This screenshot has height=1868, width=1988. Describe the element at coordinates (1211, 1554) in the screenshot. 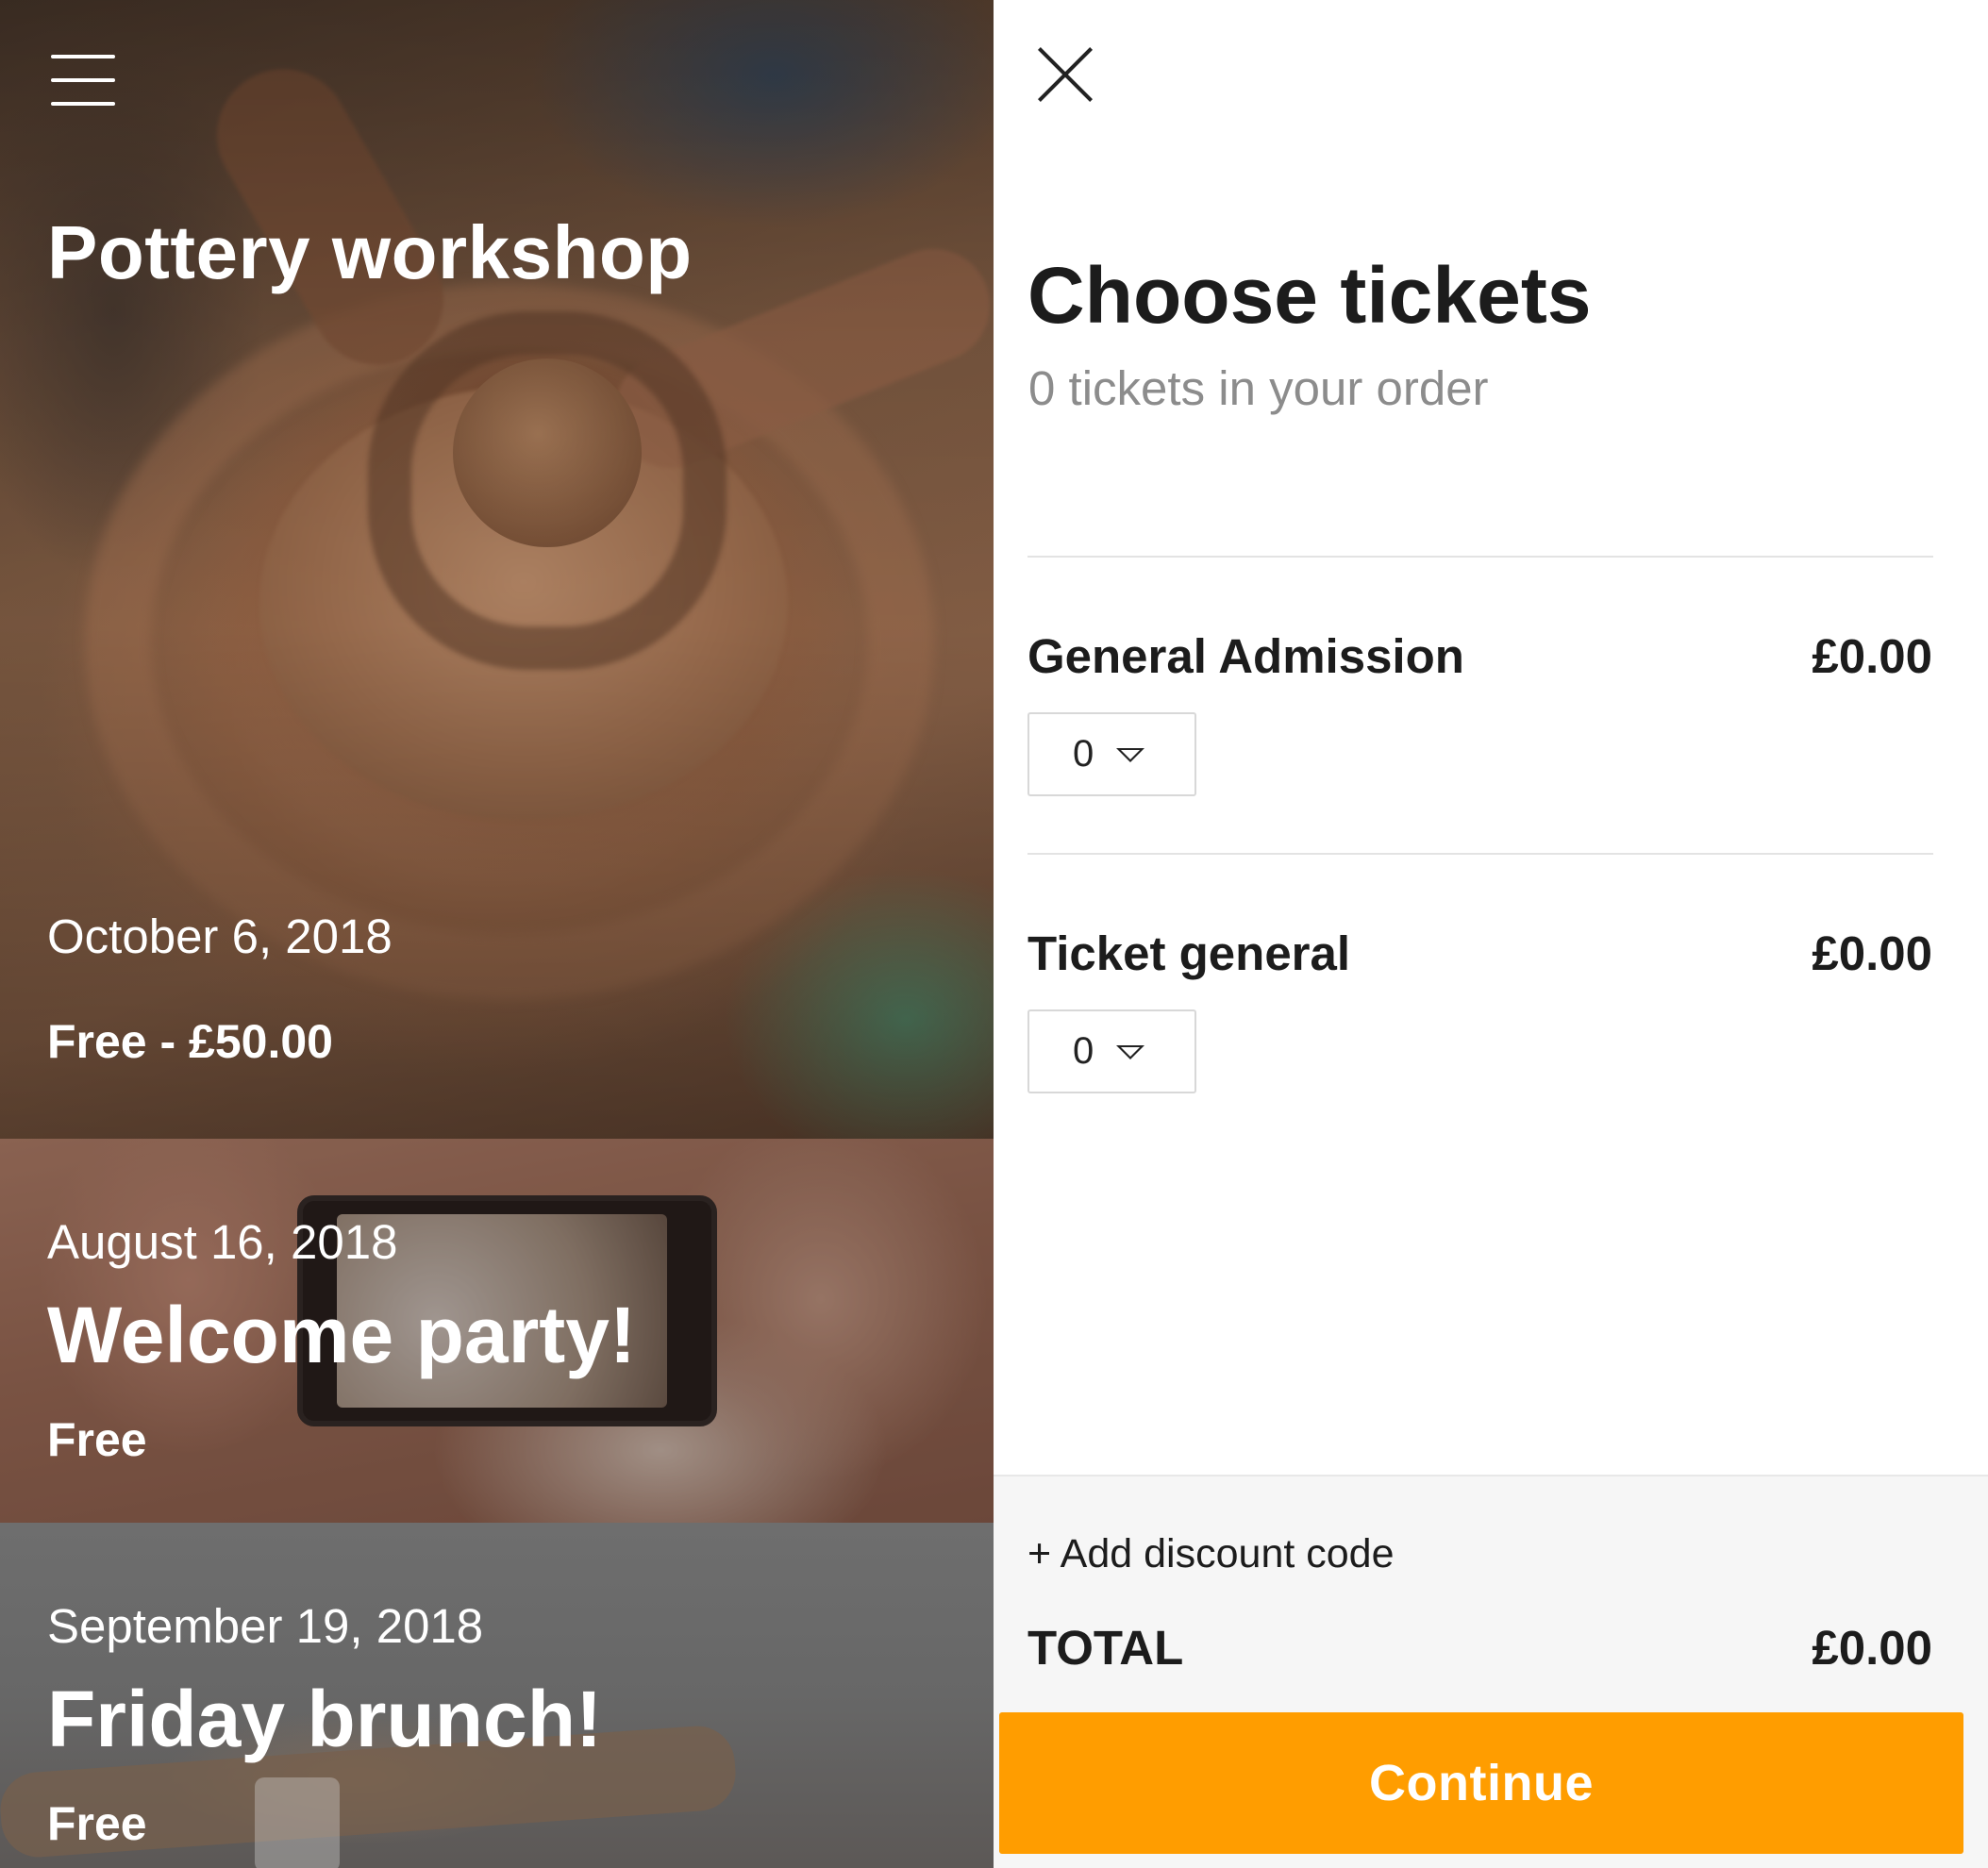

I see `add-discount-code-link: + Add discount code` at that location.